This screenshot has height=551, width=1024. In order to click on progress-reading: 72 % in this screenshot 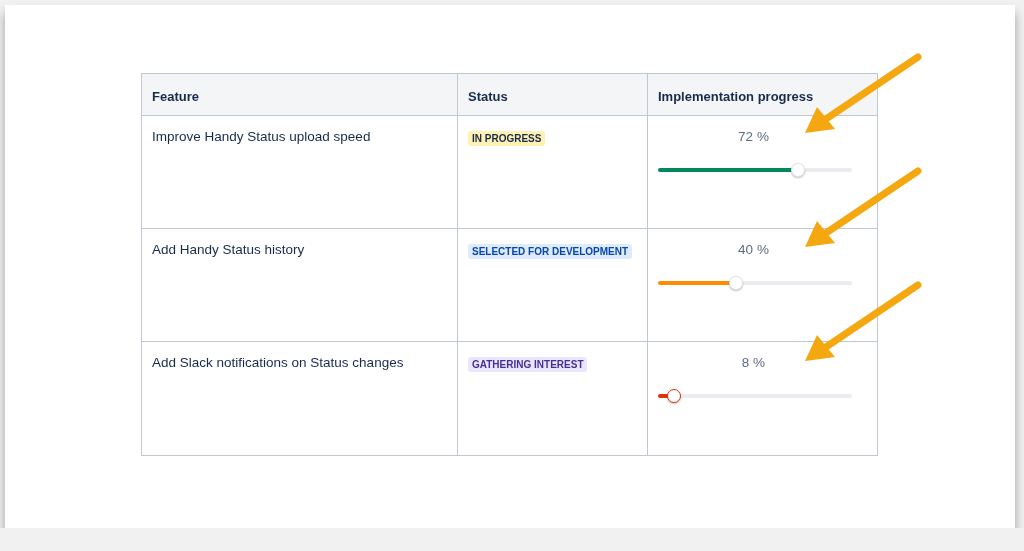, I will do `click(753, 136)`.